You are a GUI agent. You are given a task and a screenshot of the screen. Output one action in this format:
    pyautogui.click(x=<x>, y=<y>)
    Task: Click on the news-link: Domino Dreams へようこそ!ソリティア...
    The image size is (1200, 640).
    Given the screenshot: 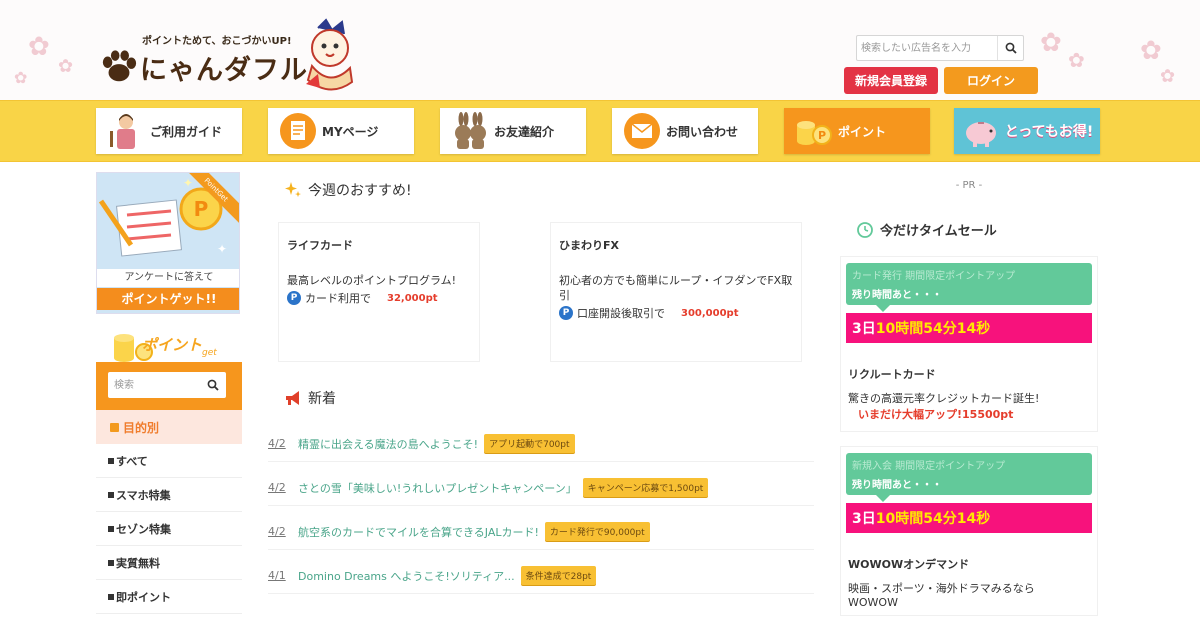 What is the action you would take?
    pyautogui.click(x=406, y=576)
    